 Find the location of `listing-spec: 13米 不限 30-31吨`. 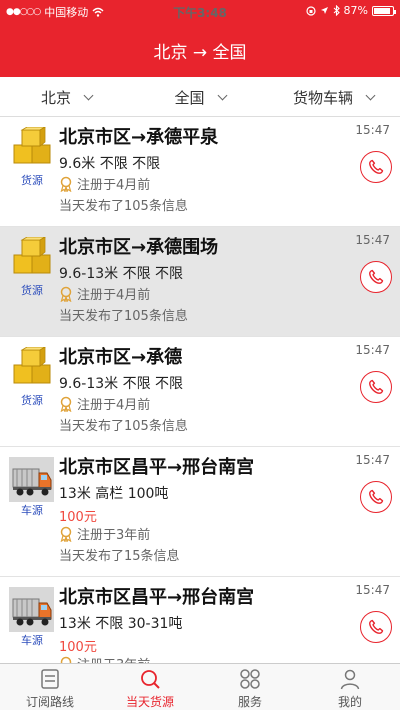

listing-spec: 13米 不限 30-31吨 is located at coordinates (121, 624).